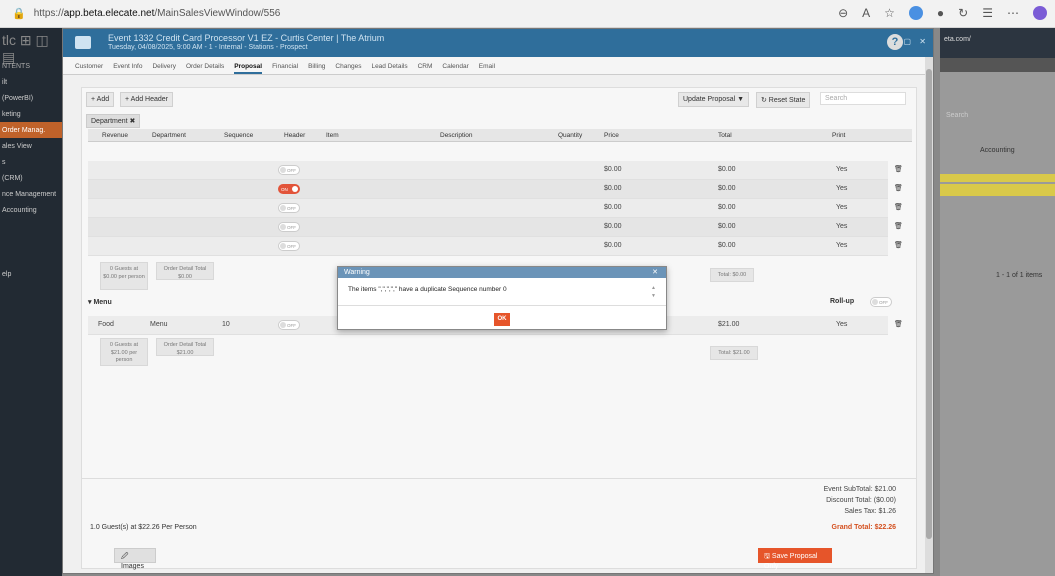 Image resolution: width=1055 pixels, height=576 pixels. I want to click on sidebar-item: ilt, so click(31, 82).